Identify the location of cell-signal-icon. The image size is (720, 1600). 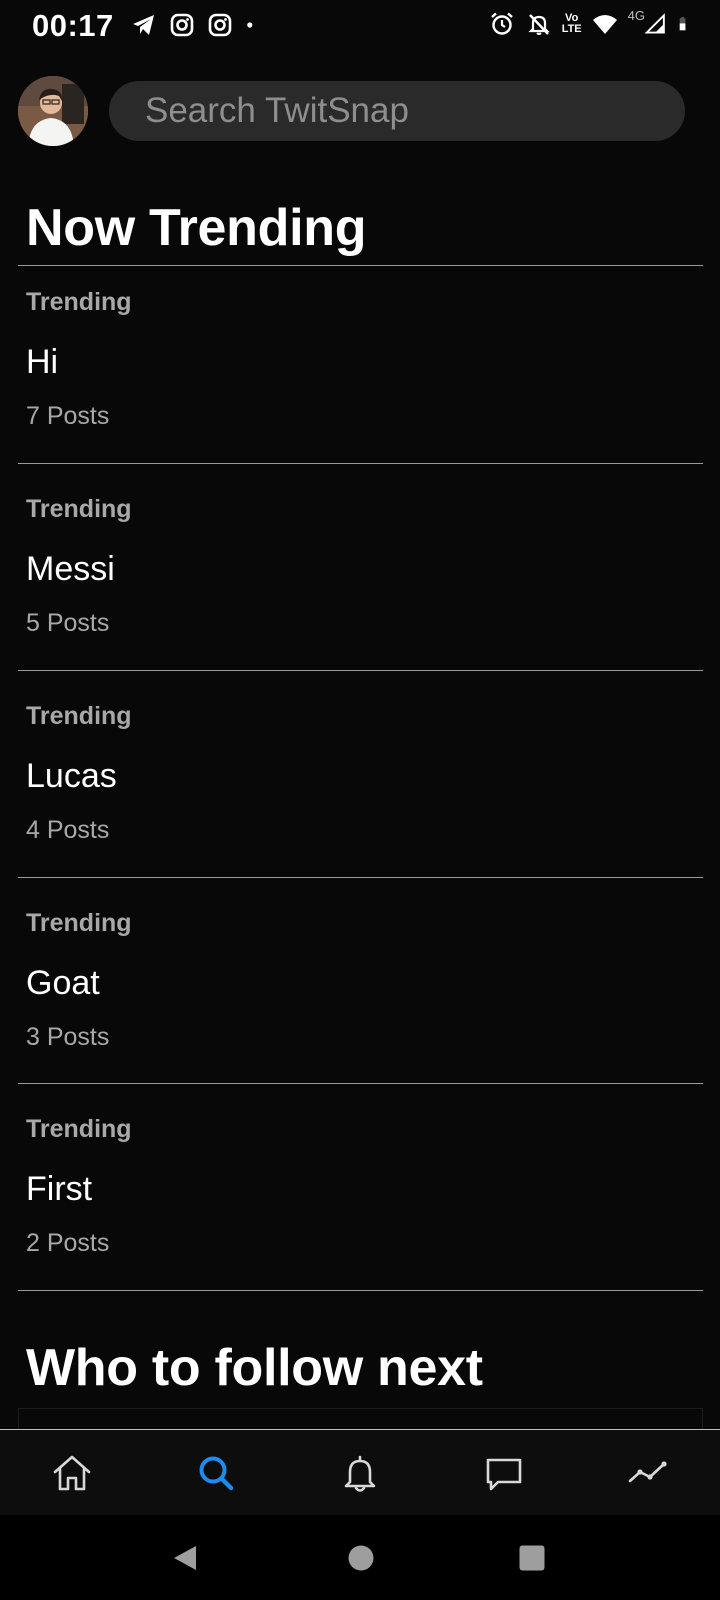
(655, 23).